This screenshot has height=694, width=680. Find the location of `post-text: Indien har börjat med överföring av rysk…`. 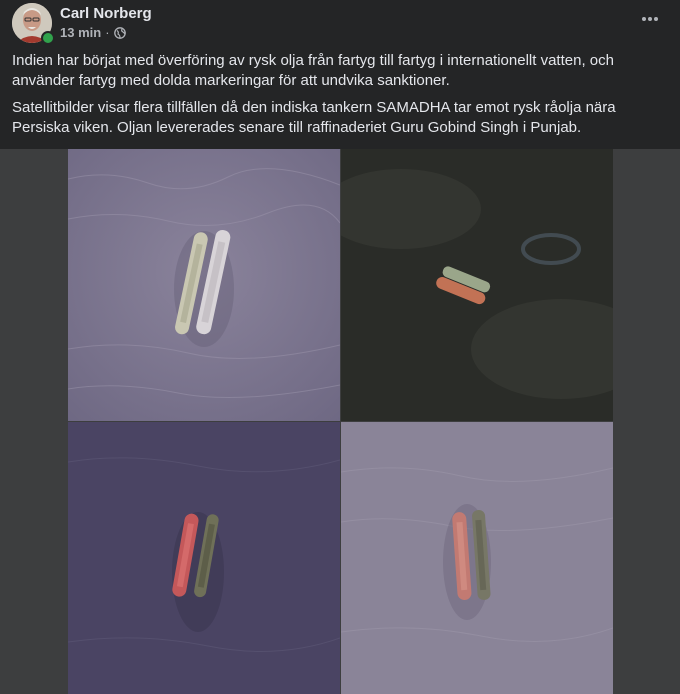

post-text: Indien har börjat med överföring av rysk… is located at coordinates (340, 98).